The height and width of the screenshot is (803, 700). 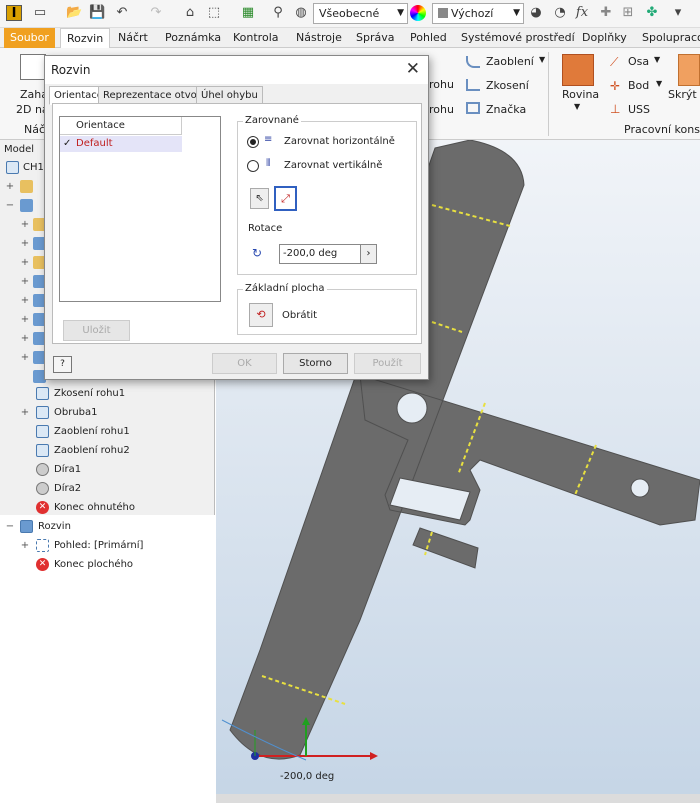 What do you see at coordinates (418, 13) in the screenshot?
I see `color-wheel-icon` at bounding box center [418, 13].